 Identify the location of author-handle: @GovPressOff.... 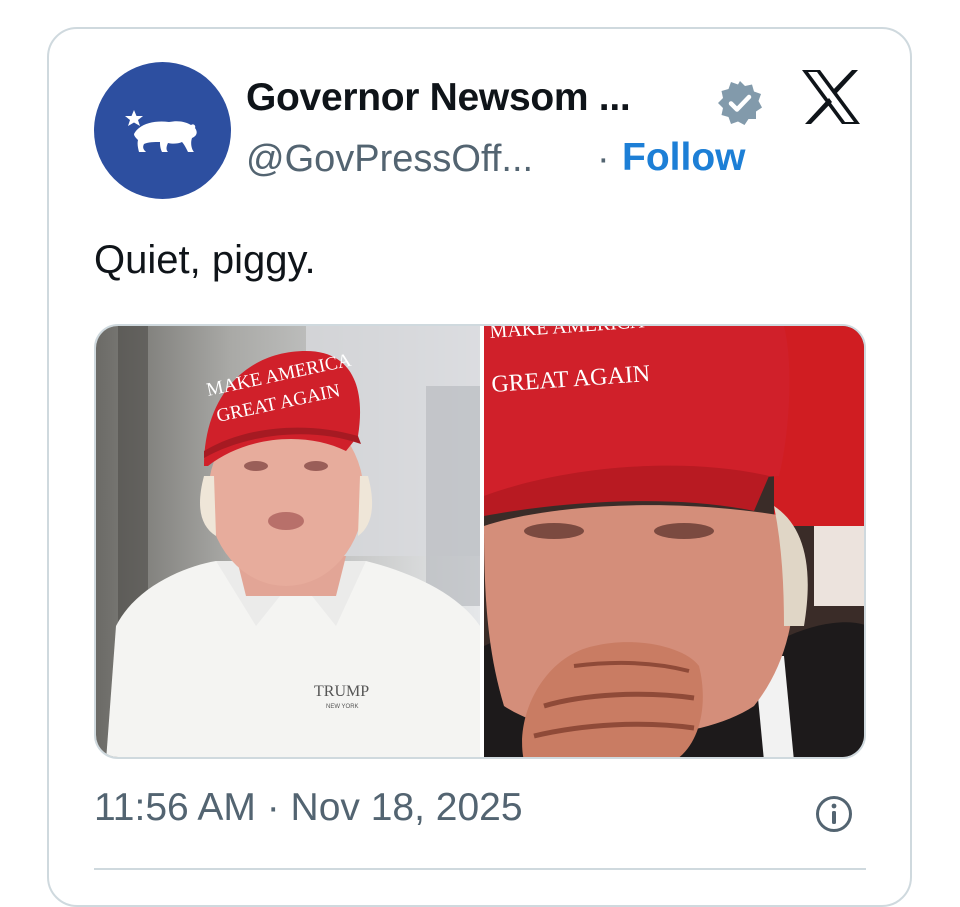
(389, 159).